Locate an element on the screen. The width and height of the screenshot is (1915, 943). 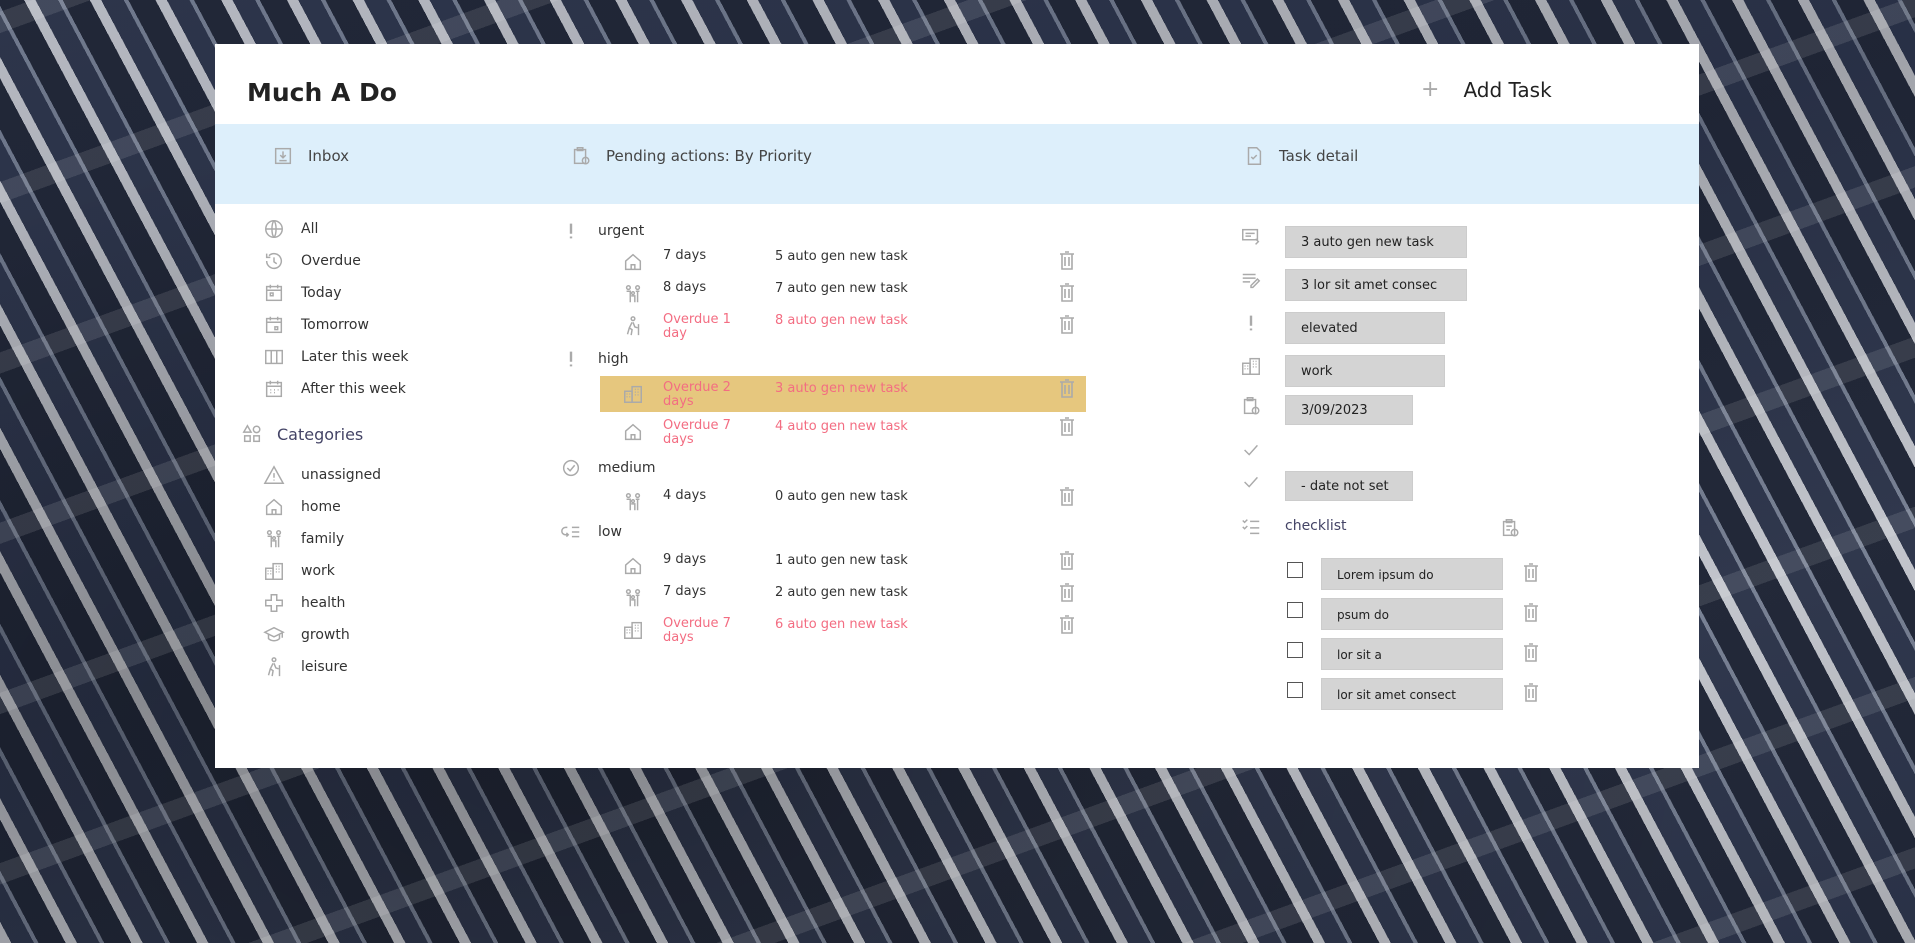
checklist-header: checklist is located at coordinates (1293, 526).